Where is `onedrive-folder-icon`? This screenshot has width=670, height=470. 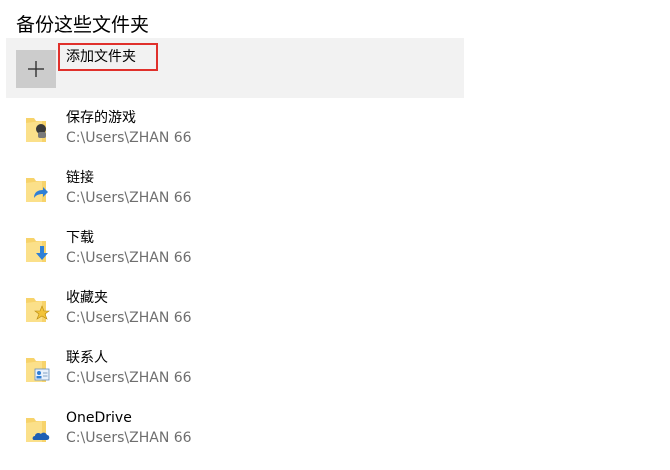
onedrive-folder-icon is located at coordinates (38, 430).